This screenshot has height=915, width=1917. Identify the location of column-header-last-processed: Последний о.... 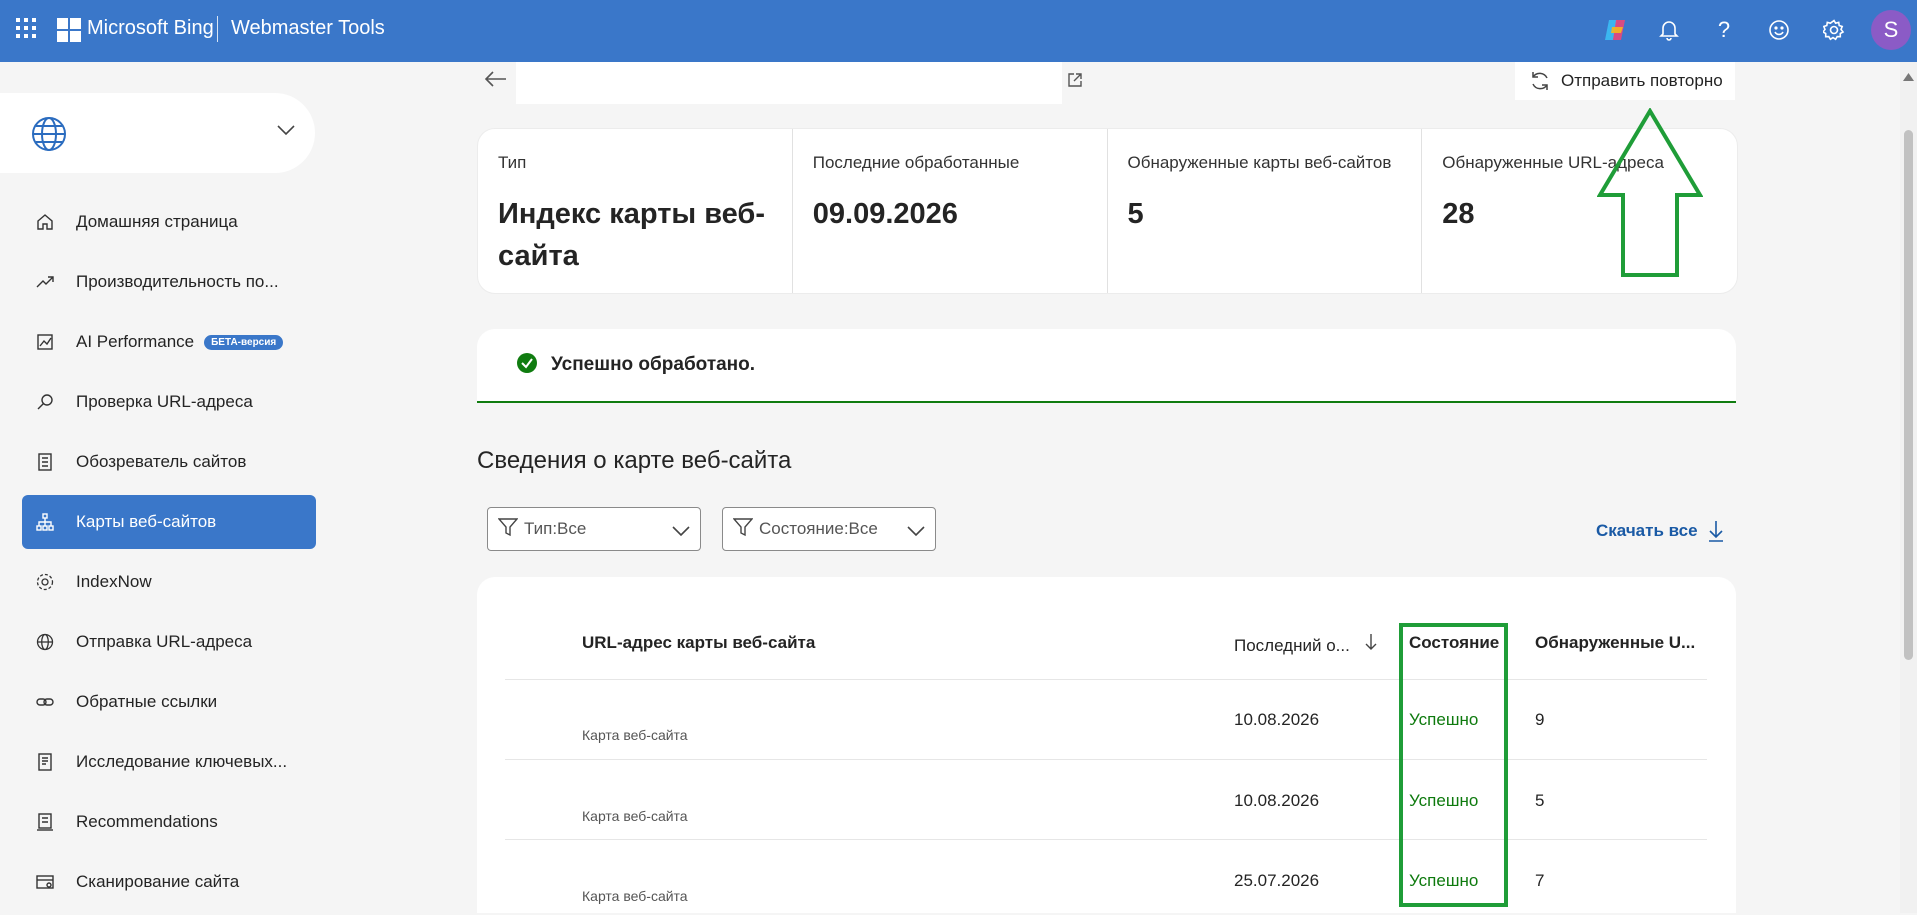
(1305, 644).